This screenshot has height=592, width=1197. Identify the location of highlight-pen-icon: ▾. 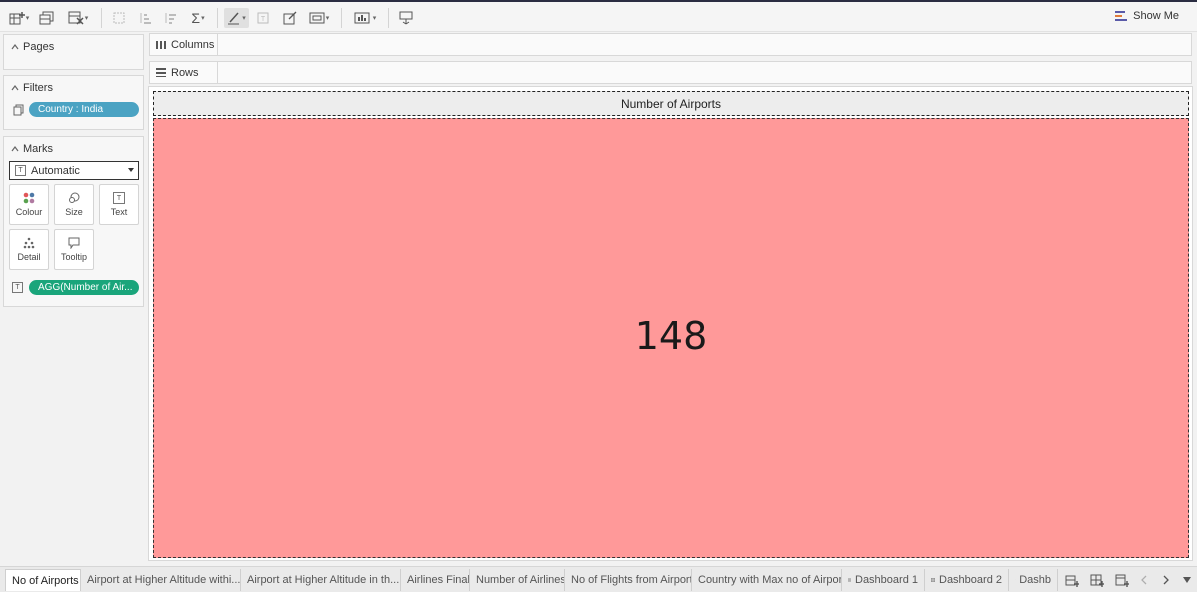
(236, 18).